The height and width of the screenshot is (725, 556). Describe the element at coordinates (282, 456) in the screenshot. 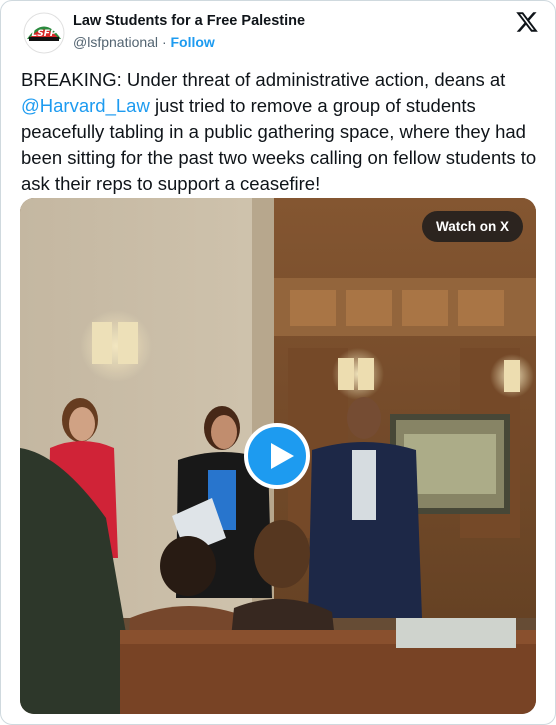

I see `play-icon` at that location.